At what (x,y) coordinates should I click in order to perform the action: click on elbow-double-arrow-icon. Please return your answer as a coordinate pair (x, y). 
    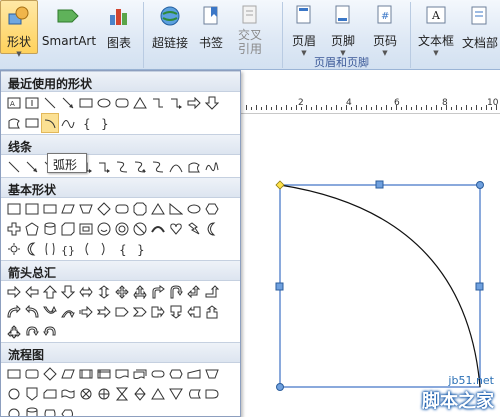
    Looking at the image, I should click on (104, 167).